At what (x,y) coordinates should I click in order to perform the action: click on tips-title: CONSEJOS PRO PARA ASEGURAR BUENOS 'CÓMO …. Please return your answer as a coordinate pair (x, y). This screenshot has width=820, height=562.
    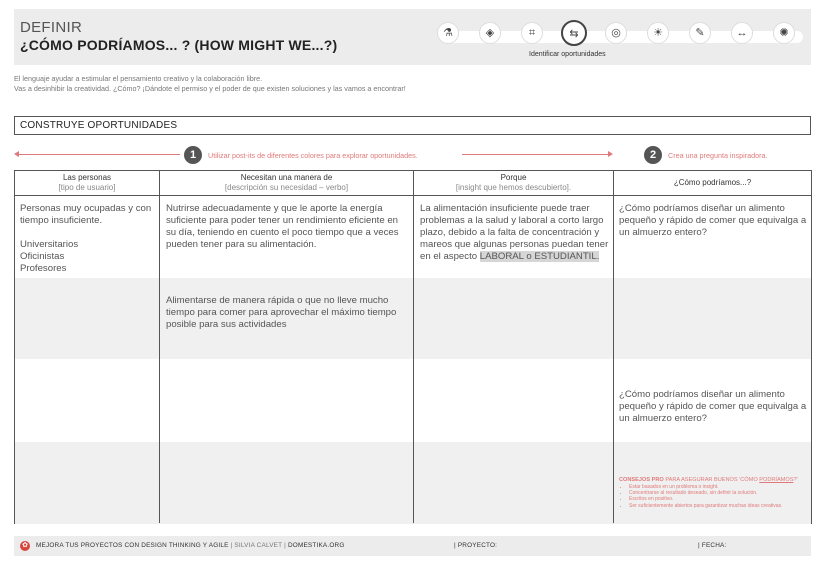
    Looking at the image, I should click on (714, 480).